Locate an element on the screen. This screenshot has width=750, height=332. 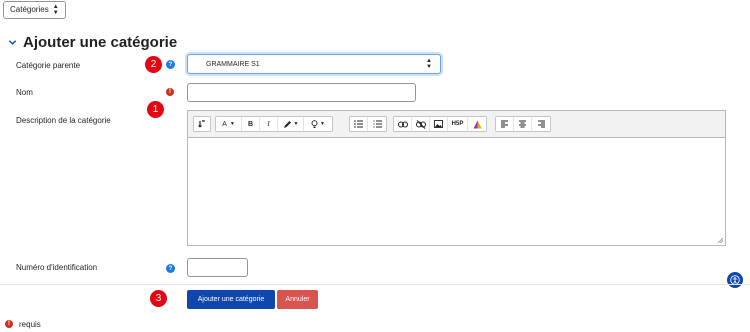
pen-icon is located at coordinates (287, 124).